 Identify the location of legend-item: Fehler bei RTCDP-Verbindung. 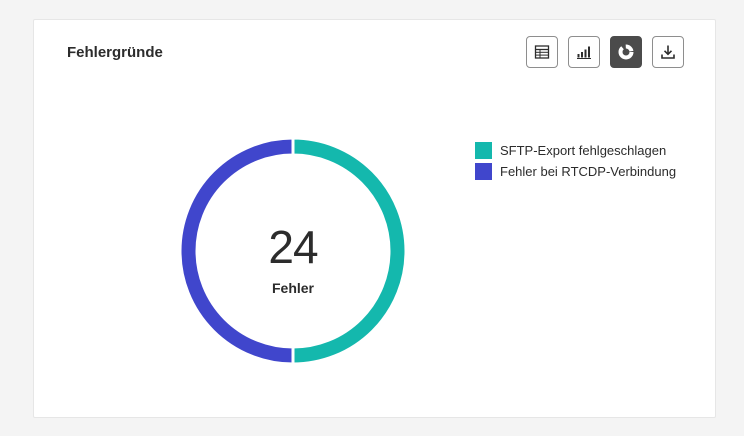
(575, 171).